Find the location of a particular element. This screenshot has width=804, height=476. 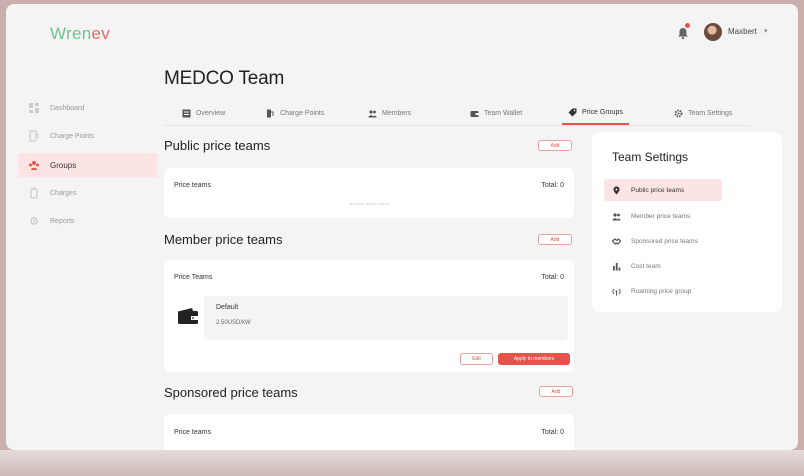

add-public-price-team-button: Add is located at coordinates (555, 145).